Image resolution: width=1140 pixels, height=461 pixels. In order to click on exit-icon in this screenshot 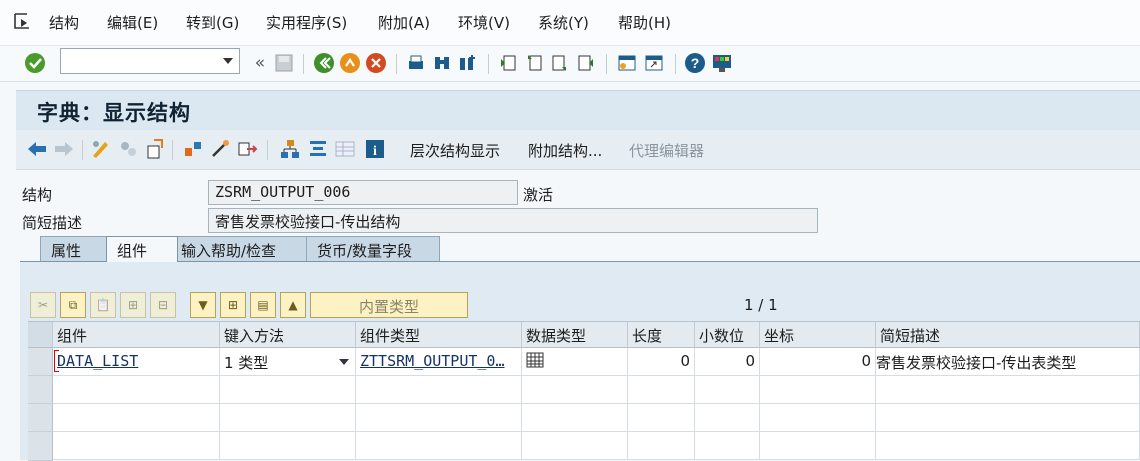, I will do `click(350, 63)`.